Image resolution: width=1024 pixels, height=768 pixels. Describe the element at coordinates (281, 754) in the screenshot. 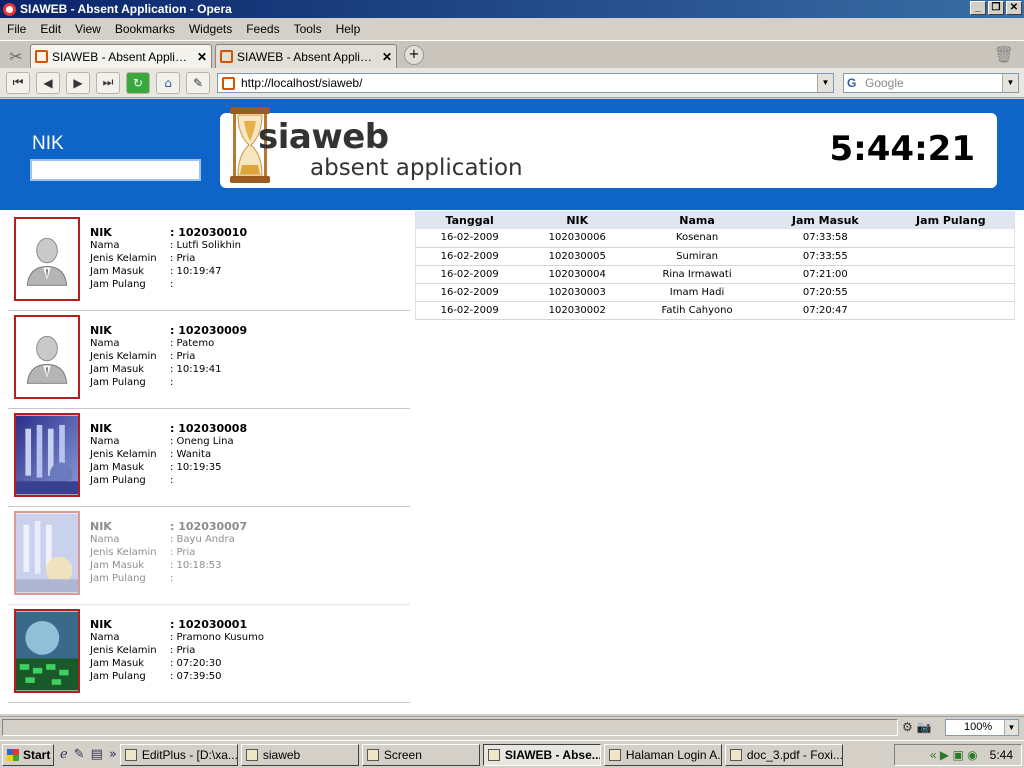

I see `task-label: siaweb` at that location.